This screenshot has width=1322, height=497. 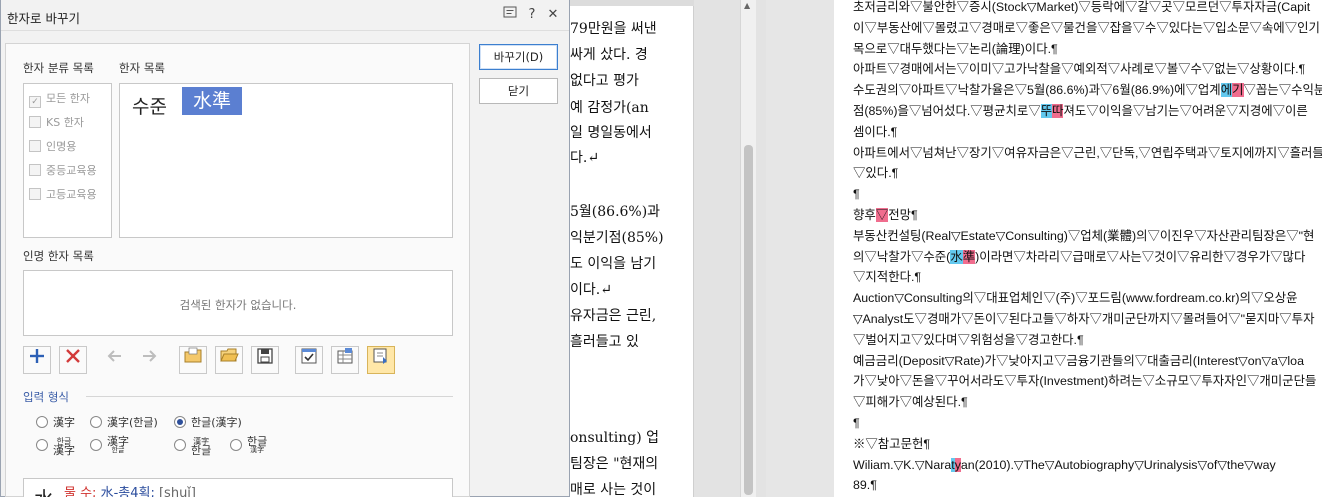 I want to click on doc-left-line: 5월(86.6%)과, so click(x=615, y=212).